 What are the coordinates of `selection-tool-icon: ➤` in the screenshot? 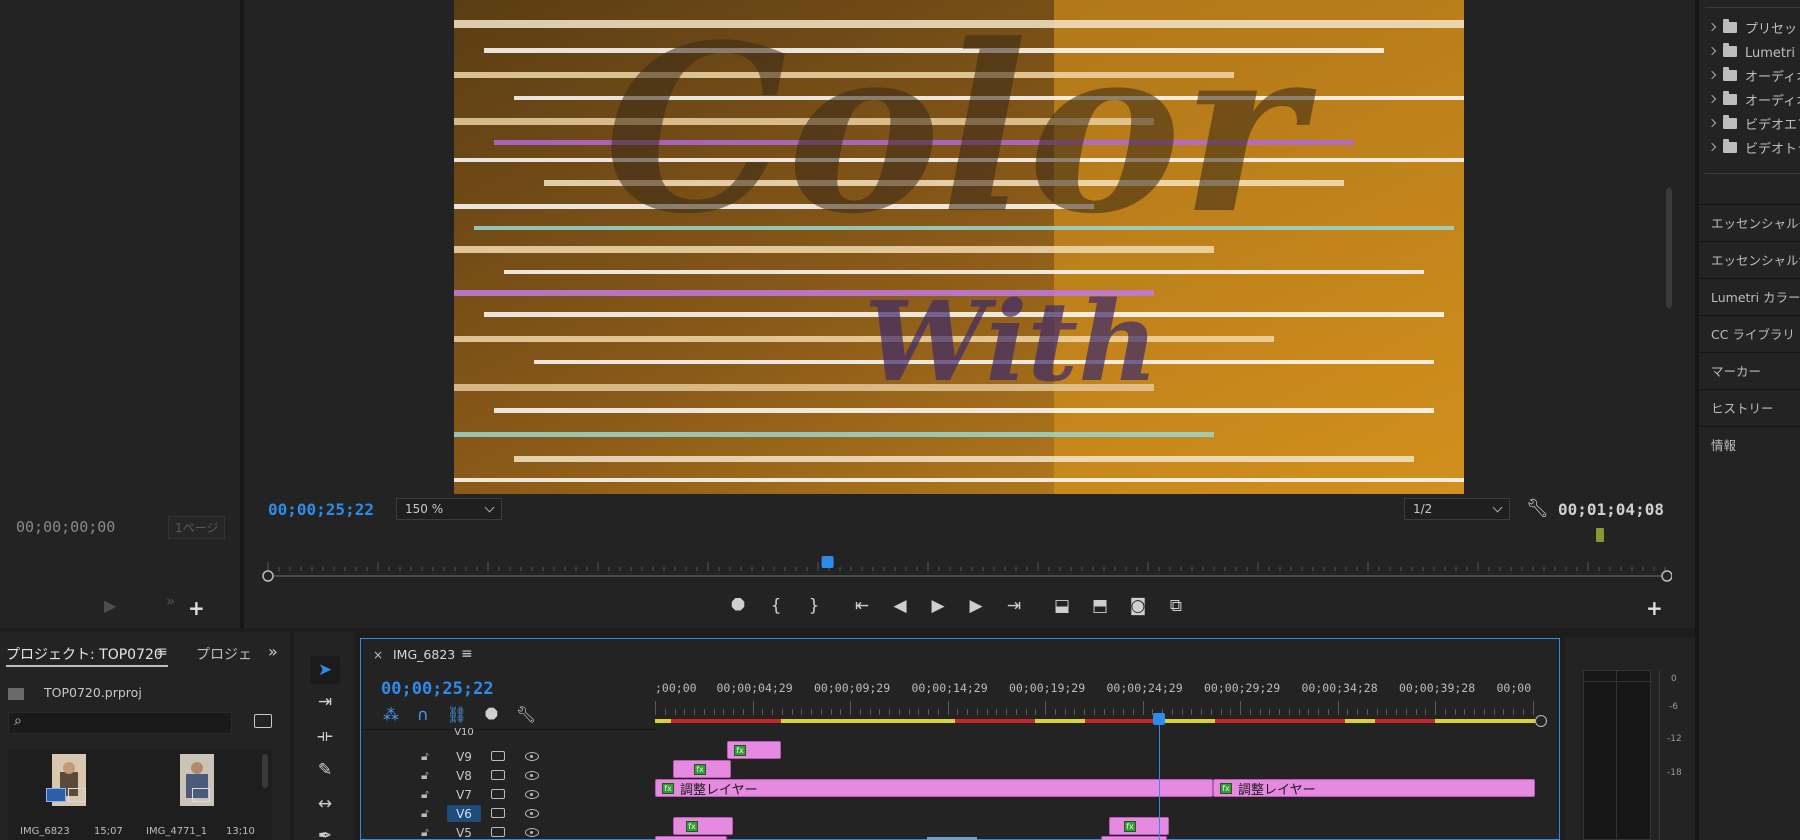 It's located at (325, 670).